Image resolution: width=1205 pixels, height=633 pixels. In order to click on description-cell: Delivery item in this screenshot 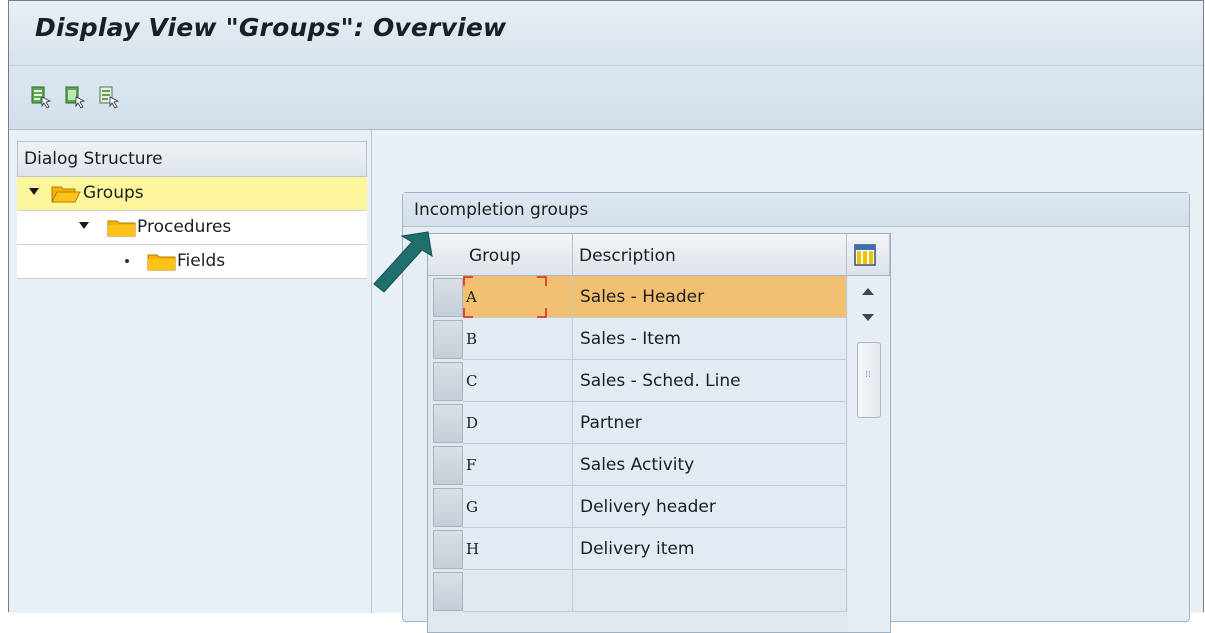, I will do `click(710, 549)`.